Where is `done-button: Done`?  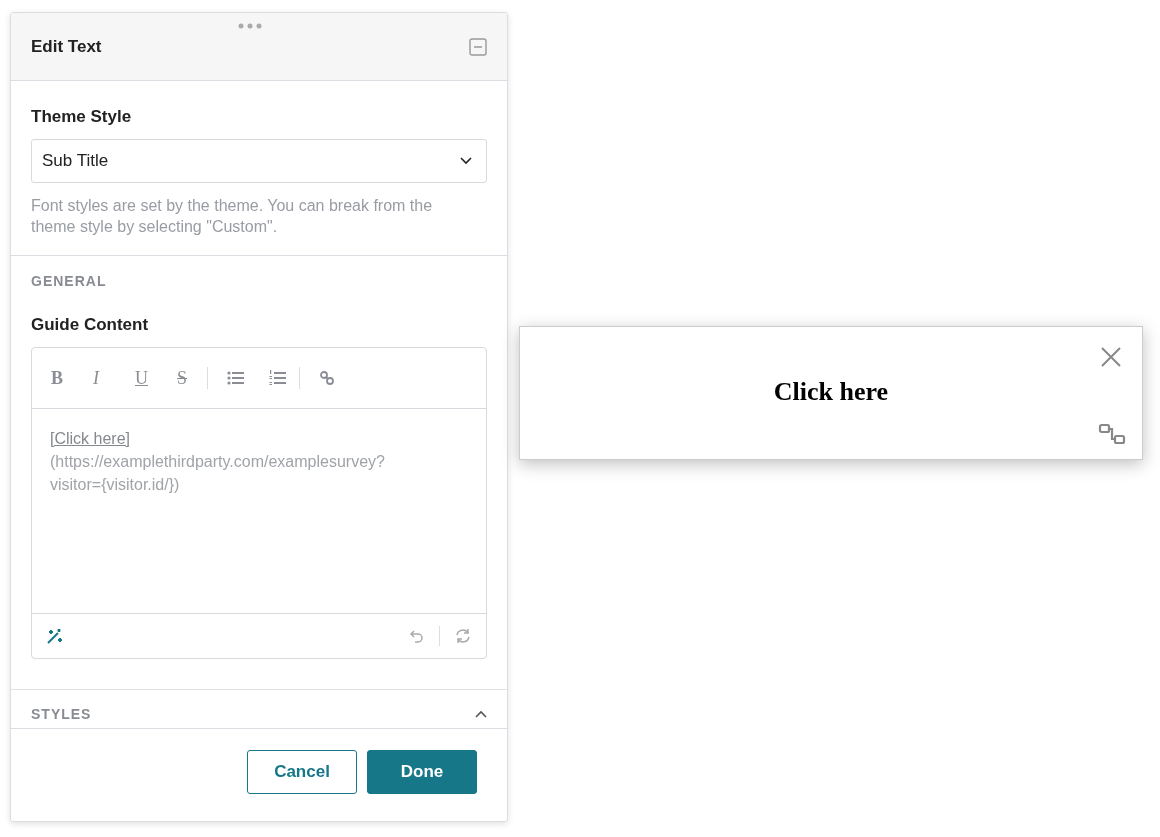
done-button: Done is located at coordinates (422, 772).